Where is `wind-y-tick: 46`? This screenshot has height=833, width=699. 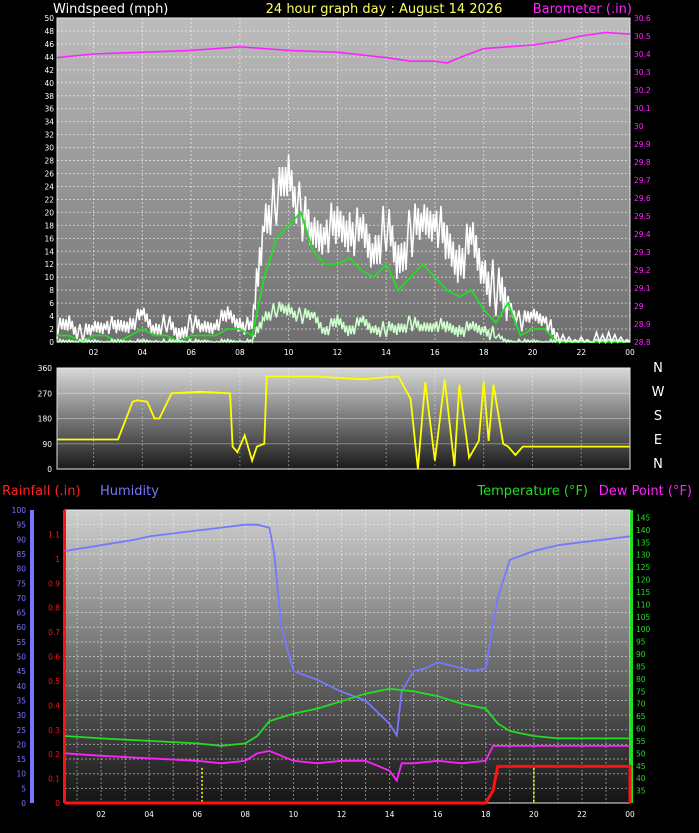
wind-y-tick: 46 is located at coordinates (49, 44).